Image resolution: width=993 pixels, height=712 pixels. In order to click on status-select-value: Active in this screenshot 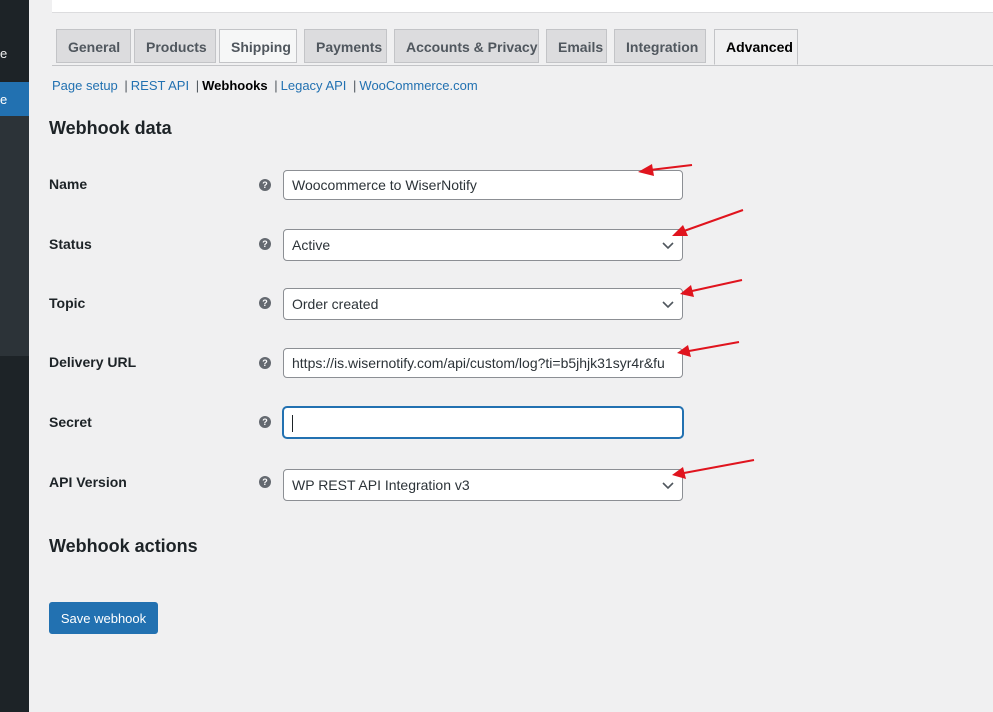, I will do `click(311, 245)`.